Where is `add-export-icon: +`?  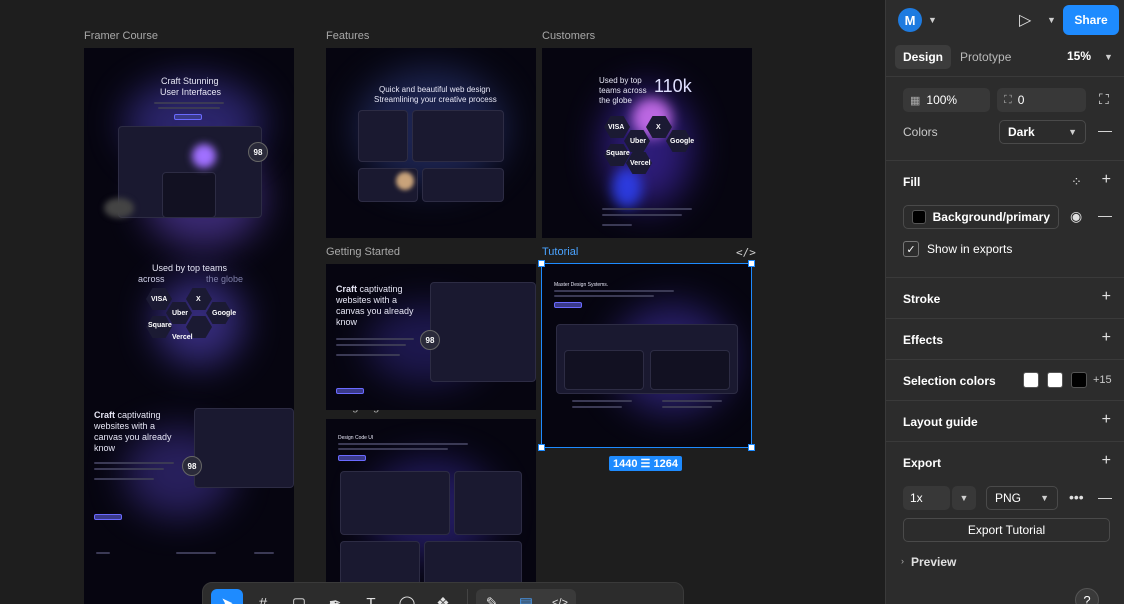
add-export-icon: + is located at coordinates (1106, 461).